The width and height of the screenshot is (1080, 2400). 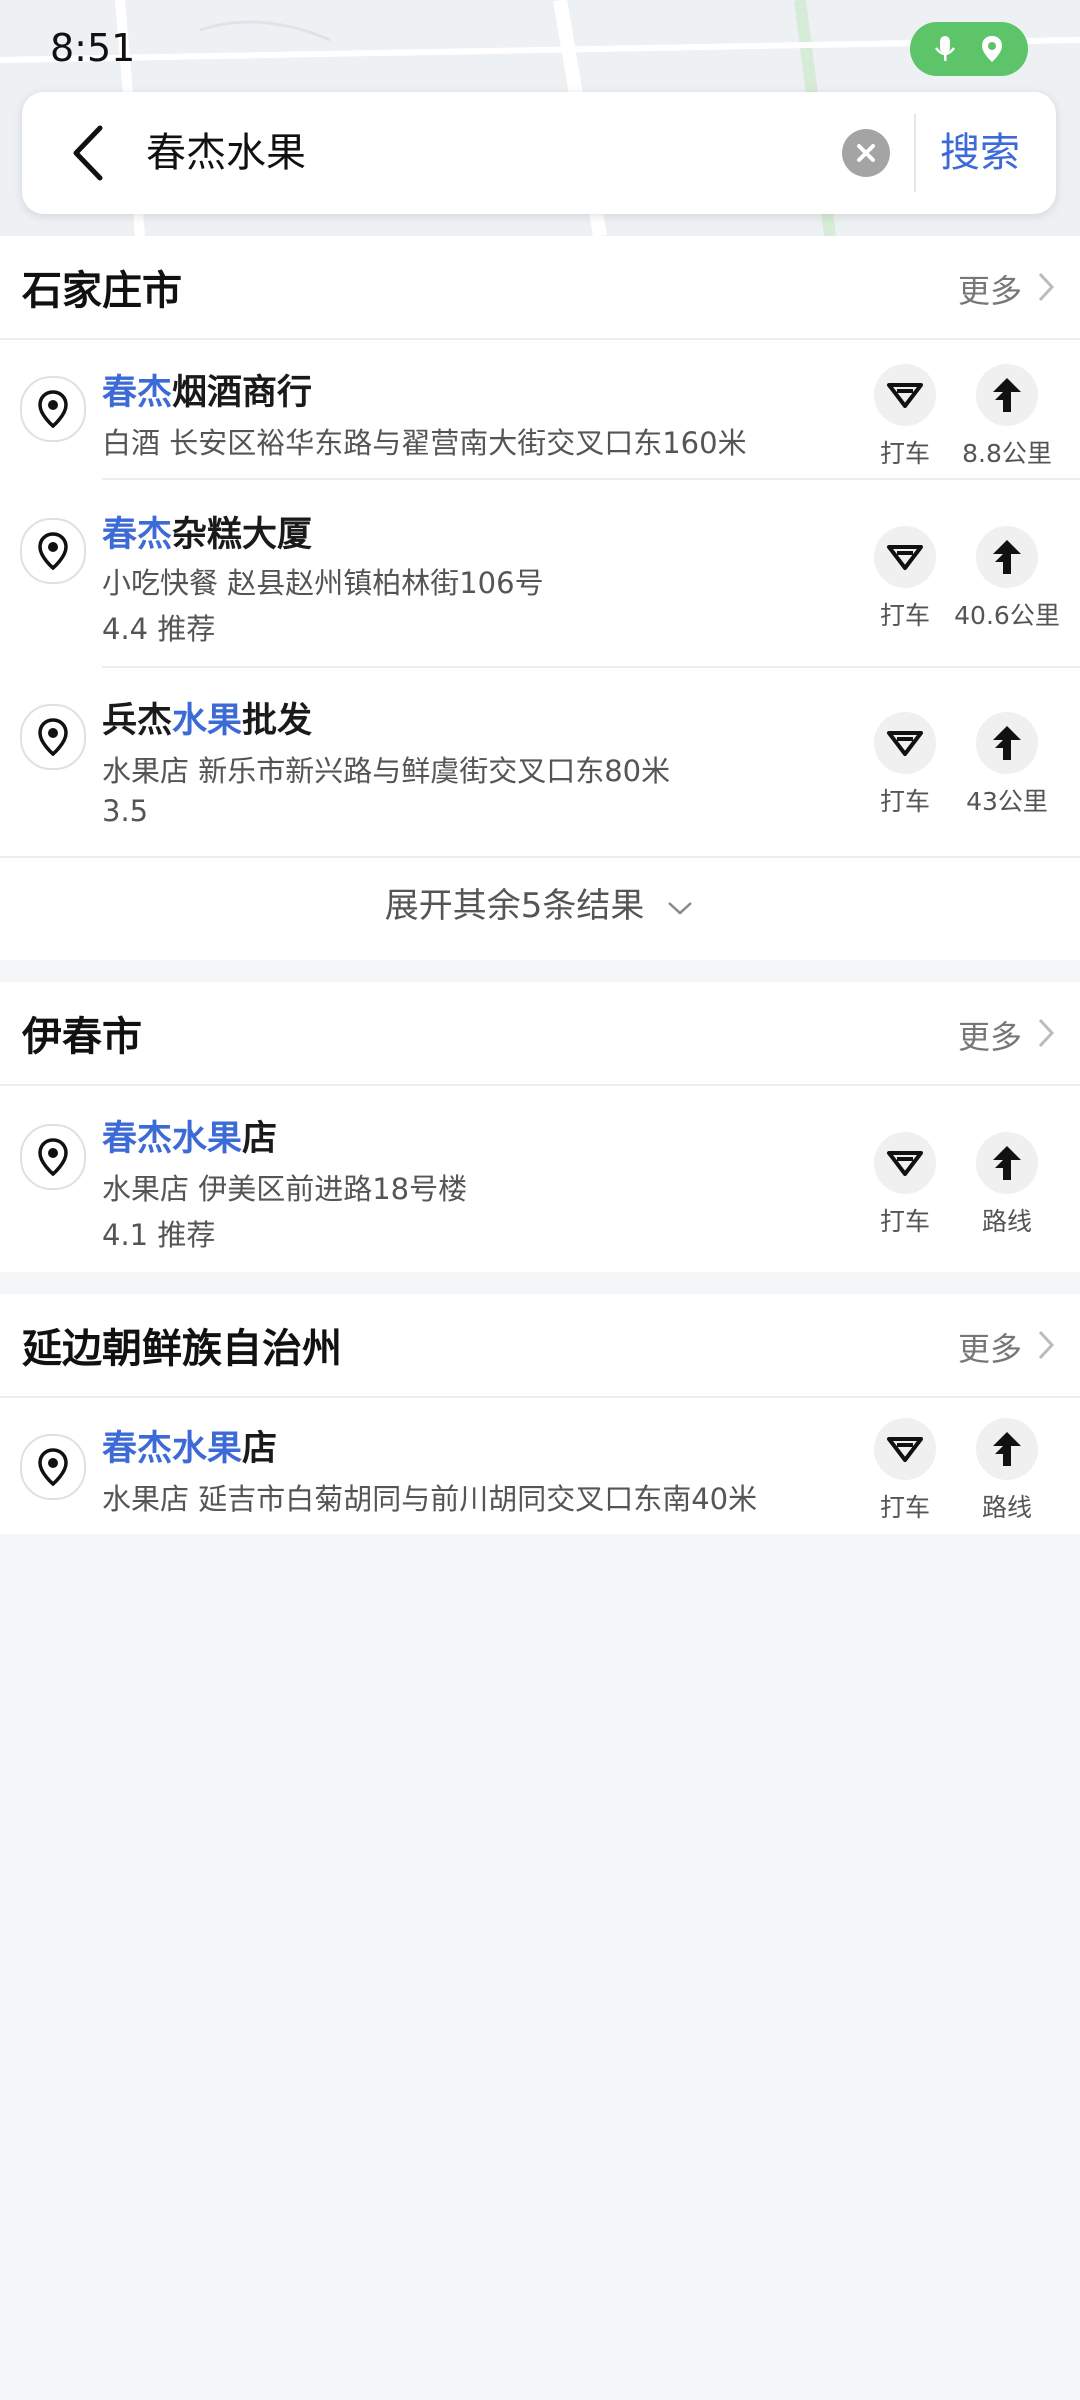 I want to click on title-prefix: 兵杰, so click(x=137, y=721).